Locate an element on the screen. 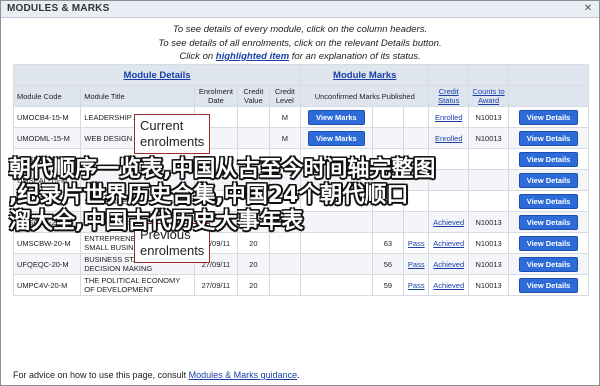 The image size is (600, 386). table-row: UMSEAL-15-M View Details is located at coordinates (300, 180).